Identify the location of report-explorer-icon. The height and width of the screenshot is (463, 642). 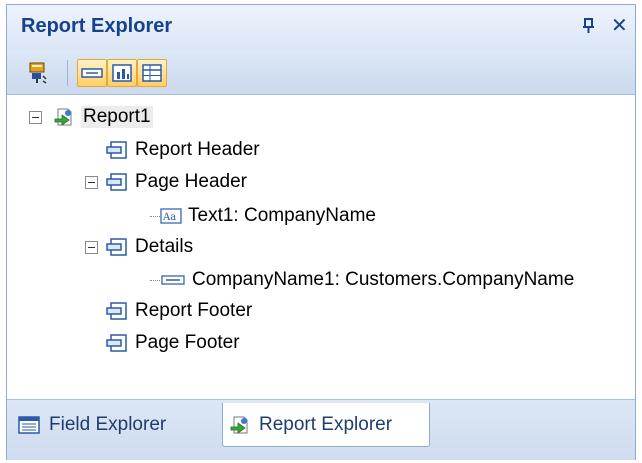
(239, 425).